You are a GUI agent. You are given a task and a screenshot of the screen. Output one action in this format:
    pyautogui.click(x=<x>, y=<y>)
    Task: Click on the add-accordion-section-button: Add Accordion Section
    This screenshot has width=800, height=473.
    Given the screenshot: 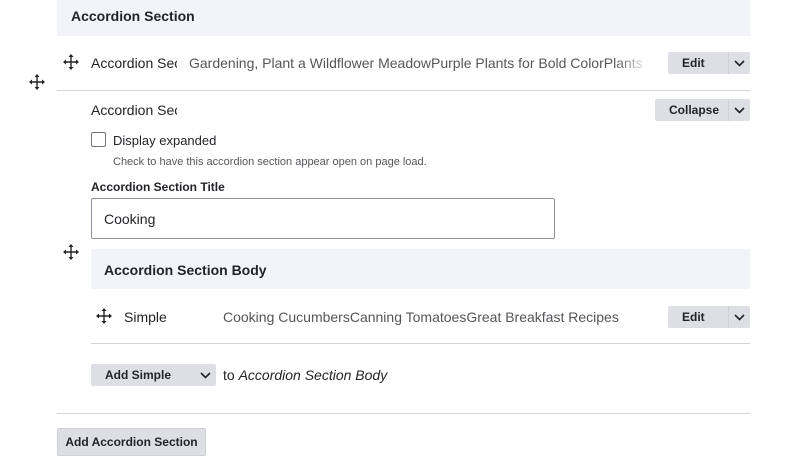 What is the action you would take?
    pyautogui.click(x=131, y=442)
    